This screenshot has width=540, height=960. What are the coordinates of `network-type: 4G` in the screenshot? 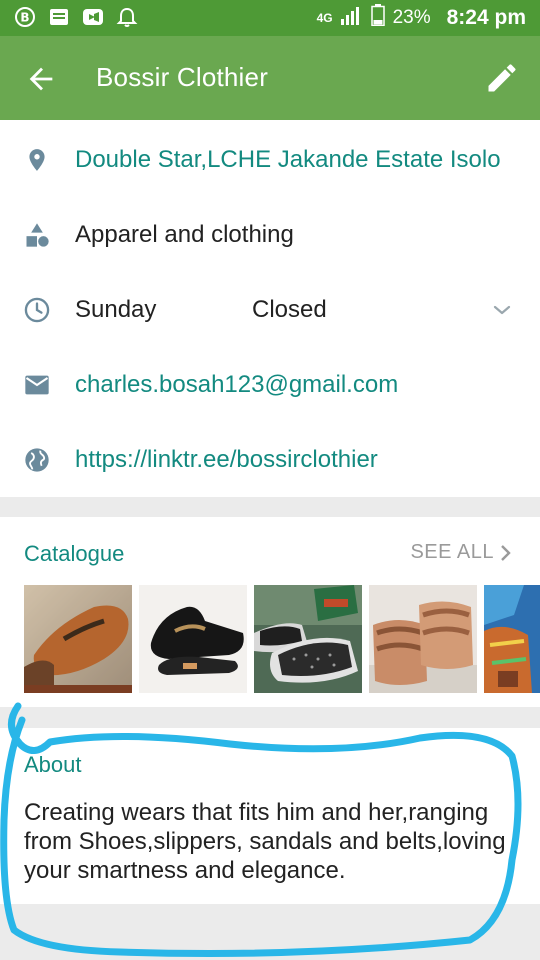 It's located at (324, 18).